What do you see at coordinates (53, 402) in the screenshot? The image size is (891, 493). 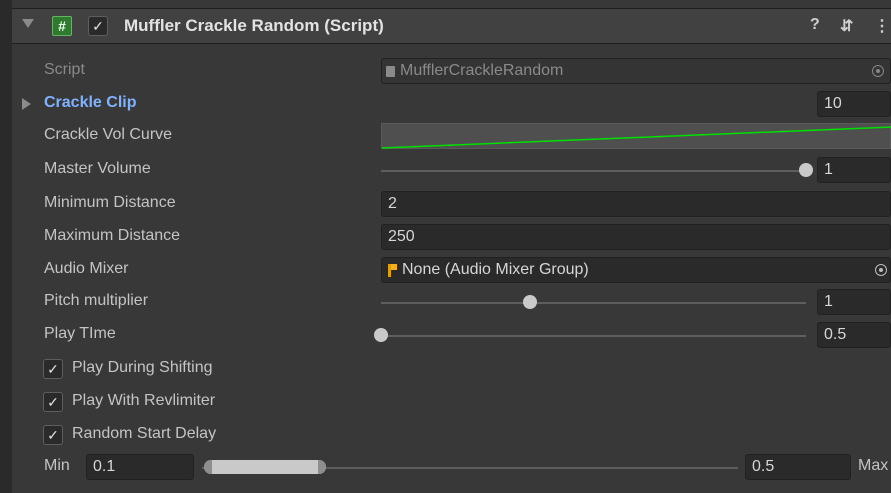 I see `play-with-revlimiter-checkbox: ✓` at bounding box center [53, 402].